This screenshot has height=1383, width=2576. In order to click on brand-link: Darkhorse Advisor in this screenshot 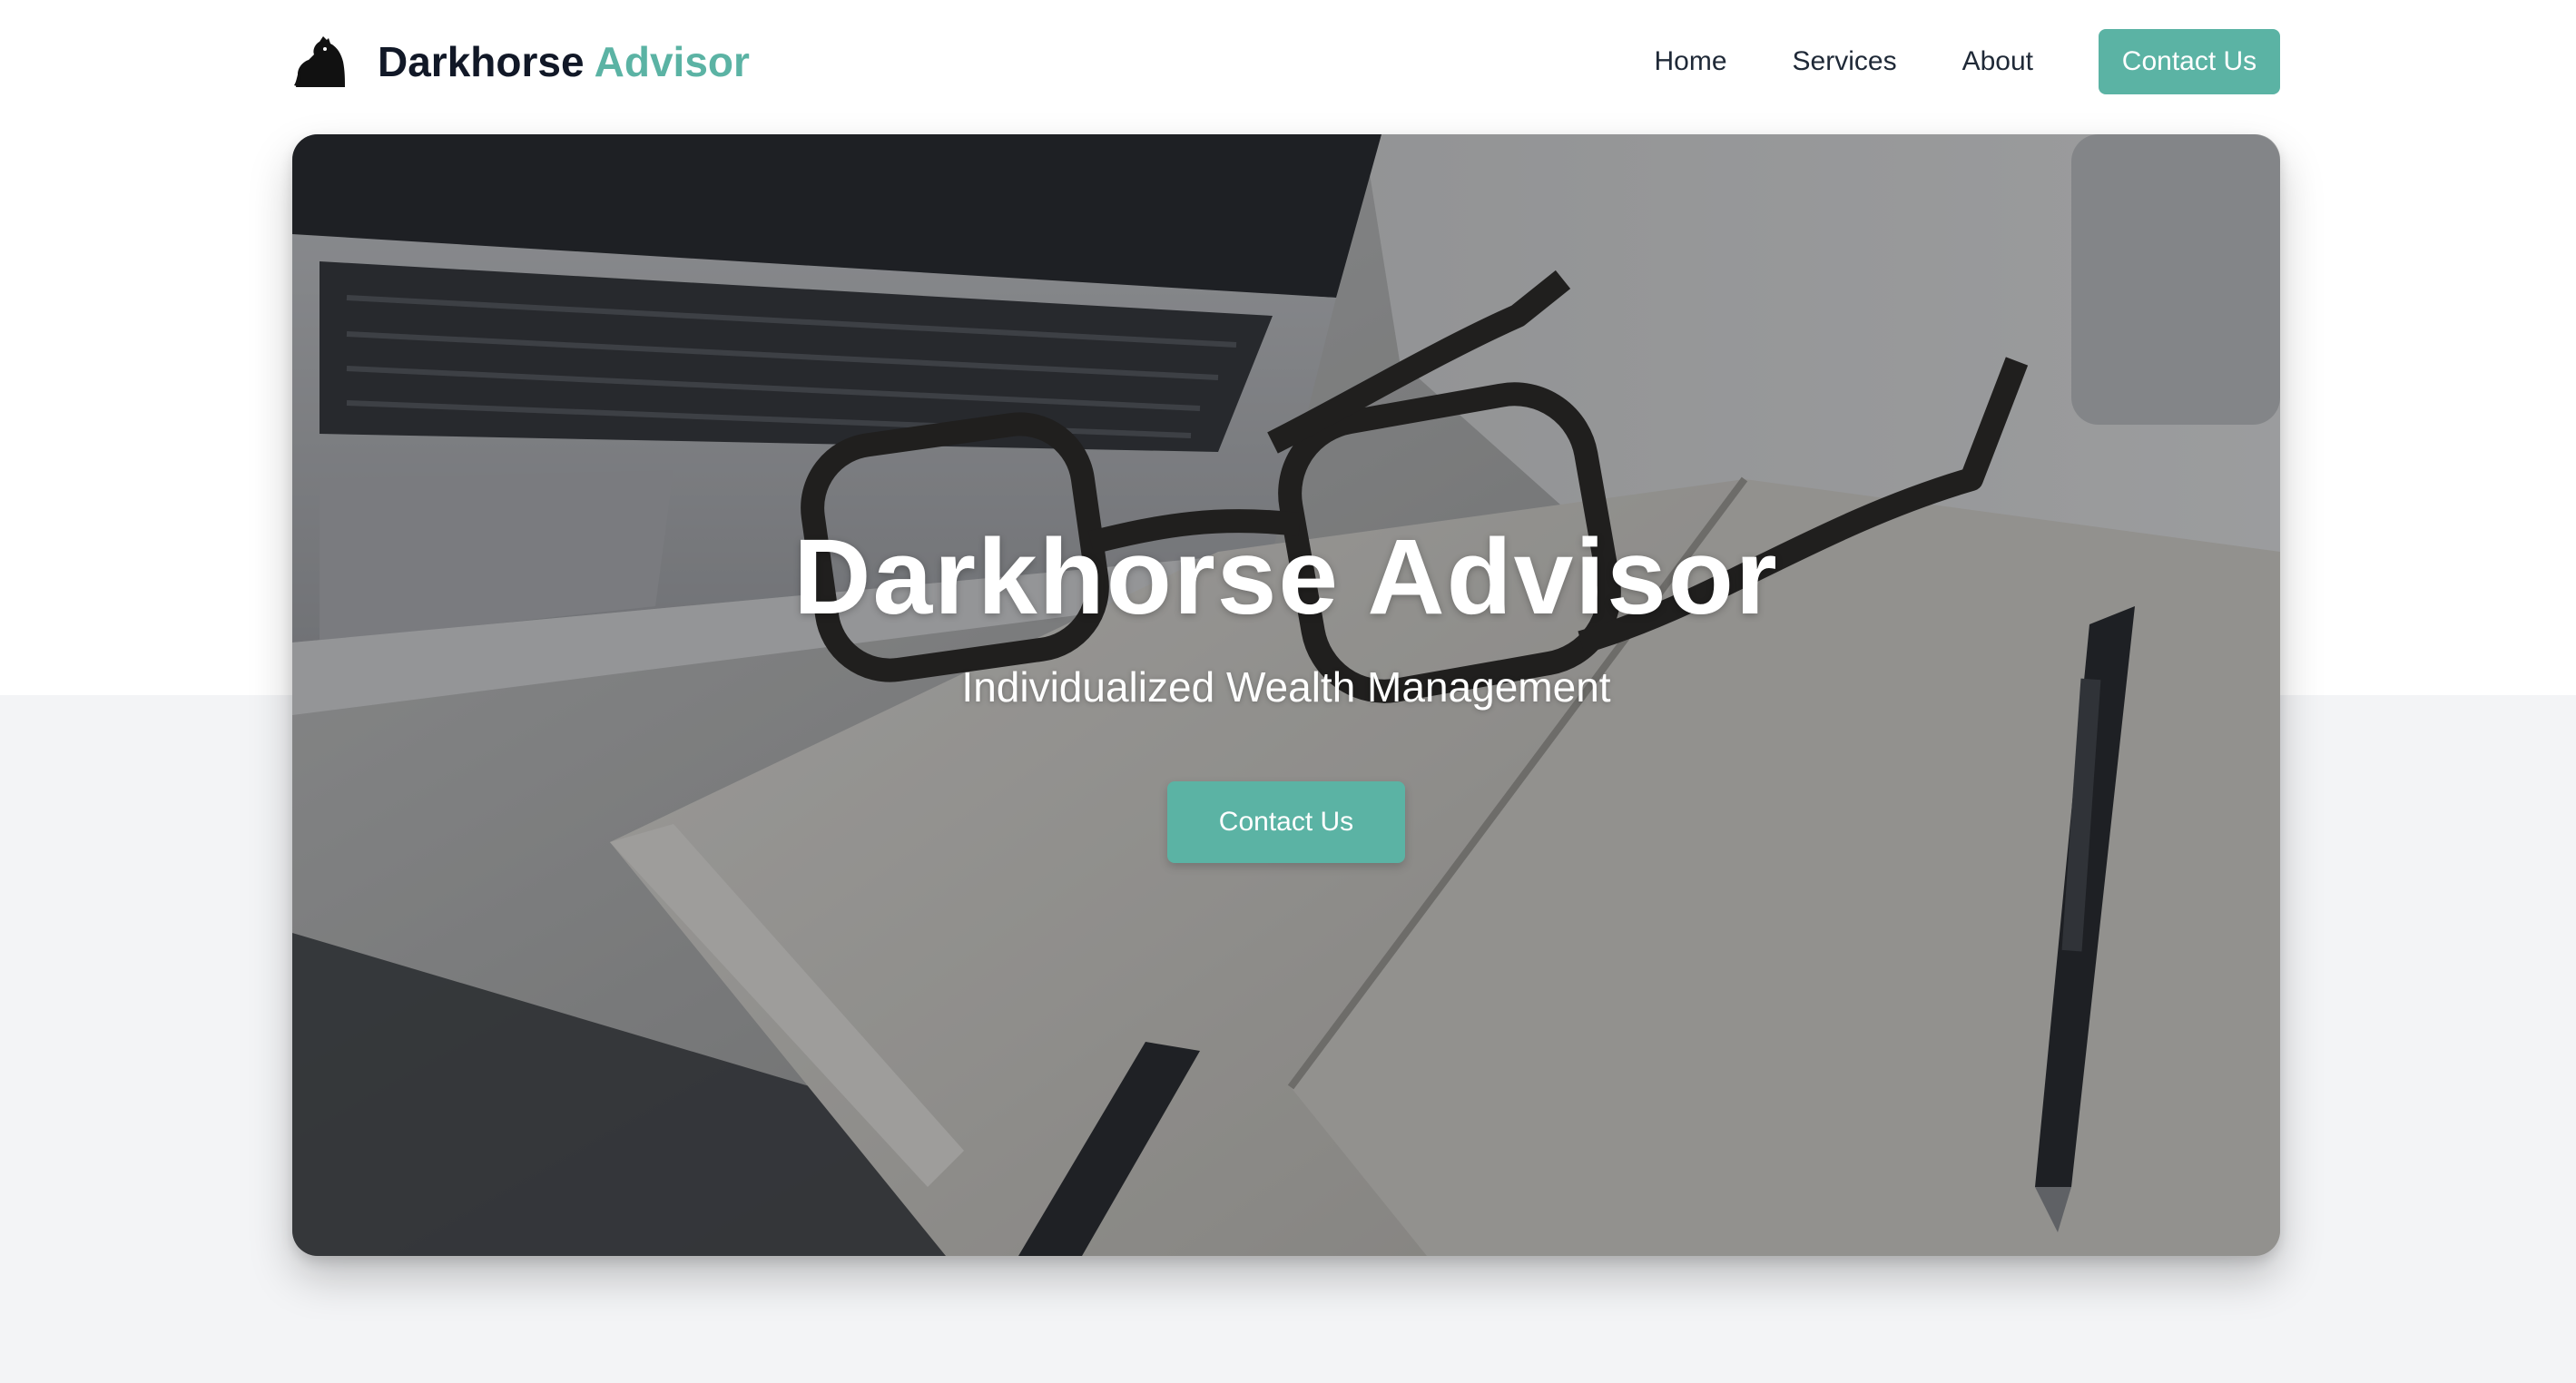, I will do `click(521, 61)`.